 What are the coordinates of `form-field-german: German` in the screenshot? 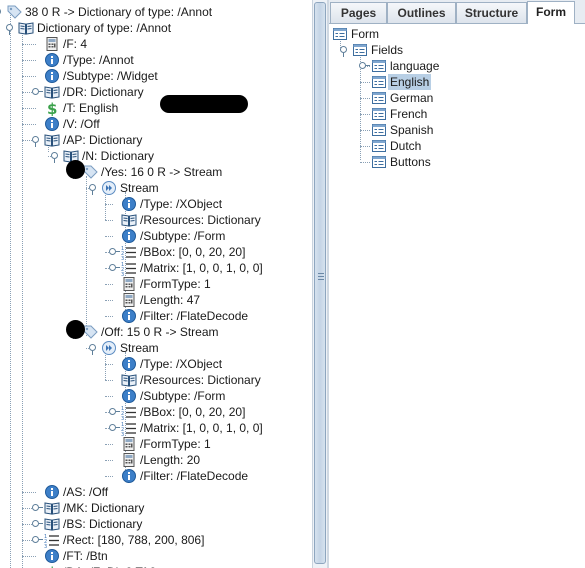 It's located at (457, 98).